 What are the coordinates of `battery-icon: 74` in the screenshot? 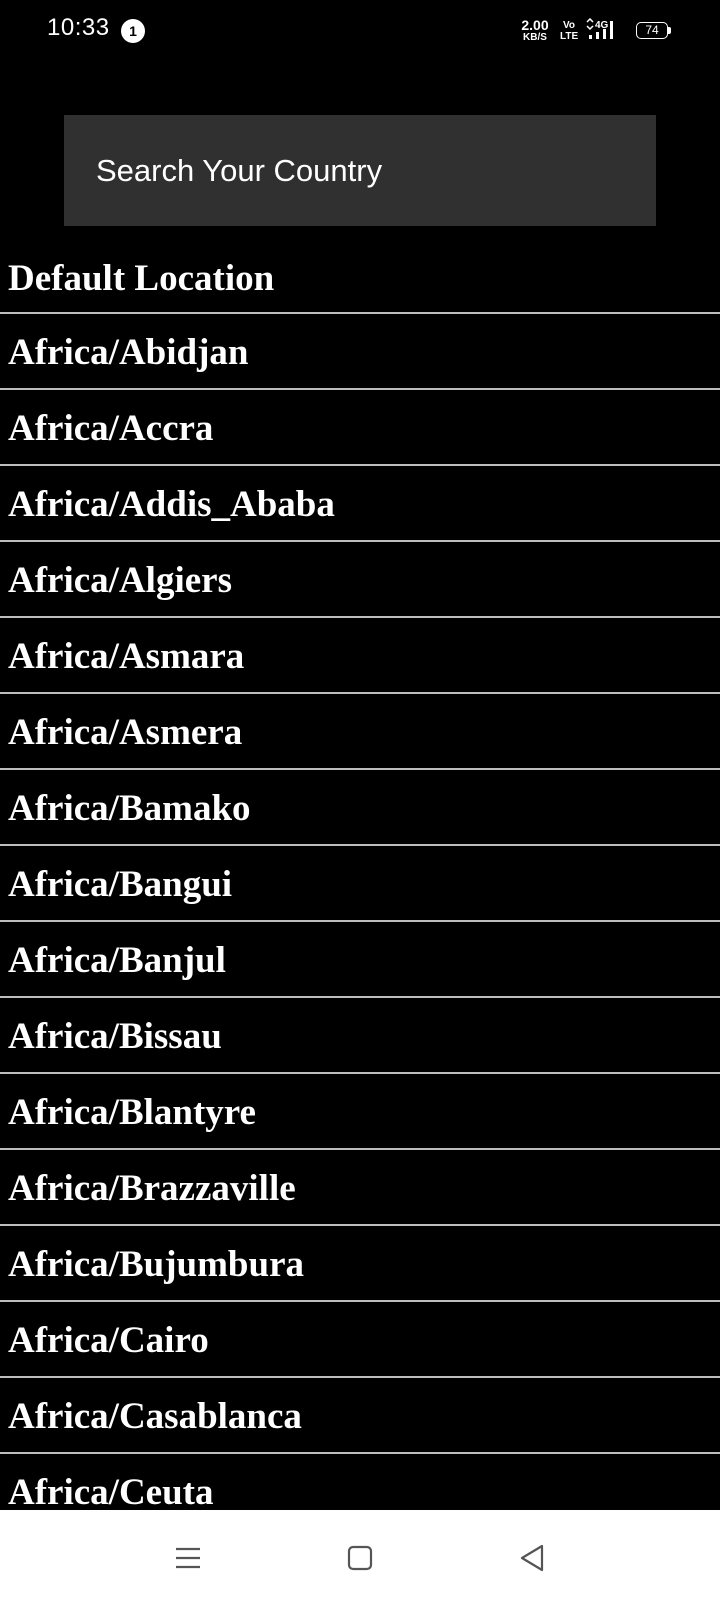 It's located at (653, 31).